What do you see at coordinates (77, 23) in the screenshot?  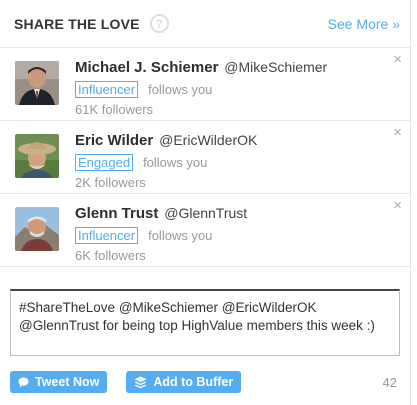 I see `widget-title: SHARE THE LOVE` at bounding box center [77, 23].